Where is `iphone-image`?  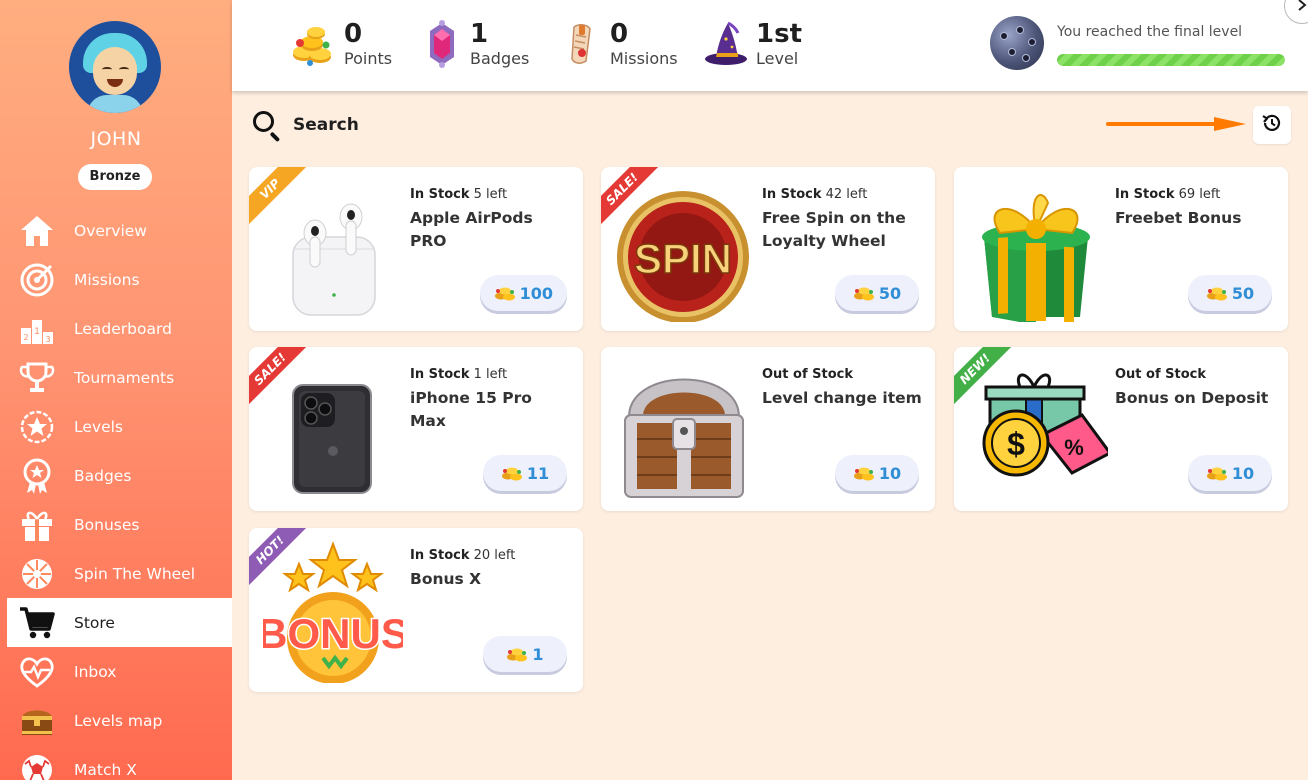 iphone-image is located at coordinates (333, 429).